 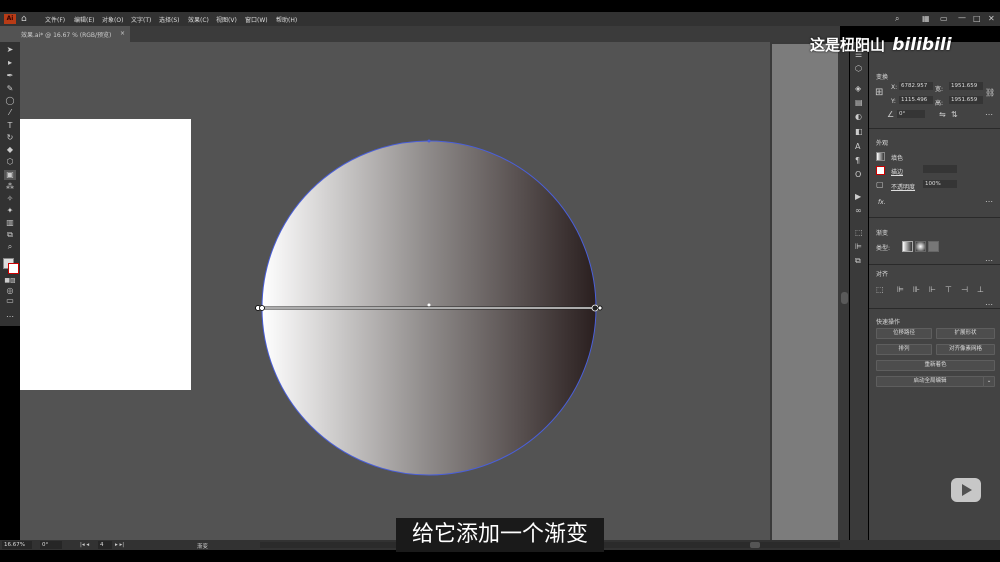 What do you see at coordinates (858, 246) in the screenshot?
I see `align-panel-icon: ⊫` at bounding box center [858, 246].